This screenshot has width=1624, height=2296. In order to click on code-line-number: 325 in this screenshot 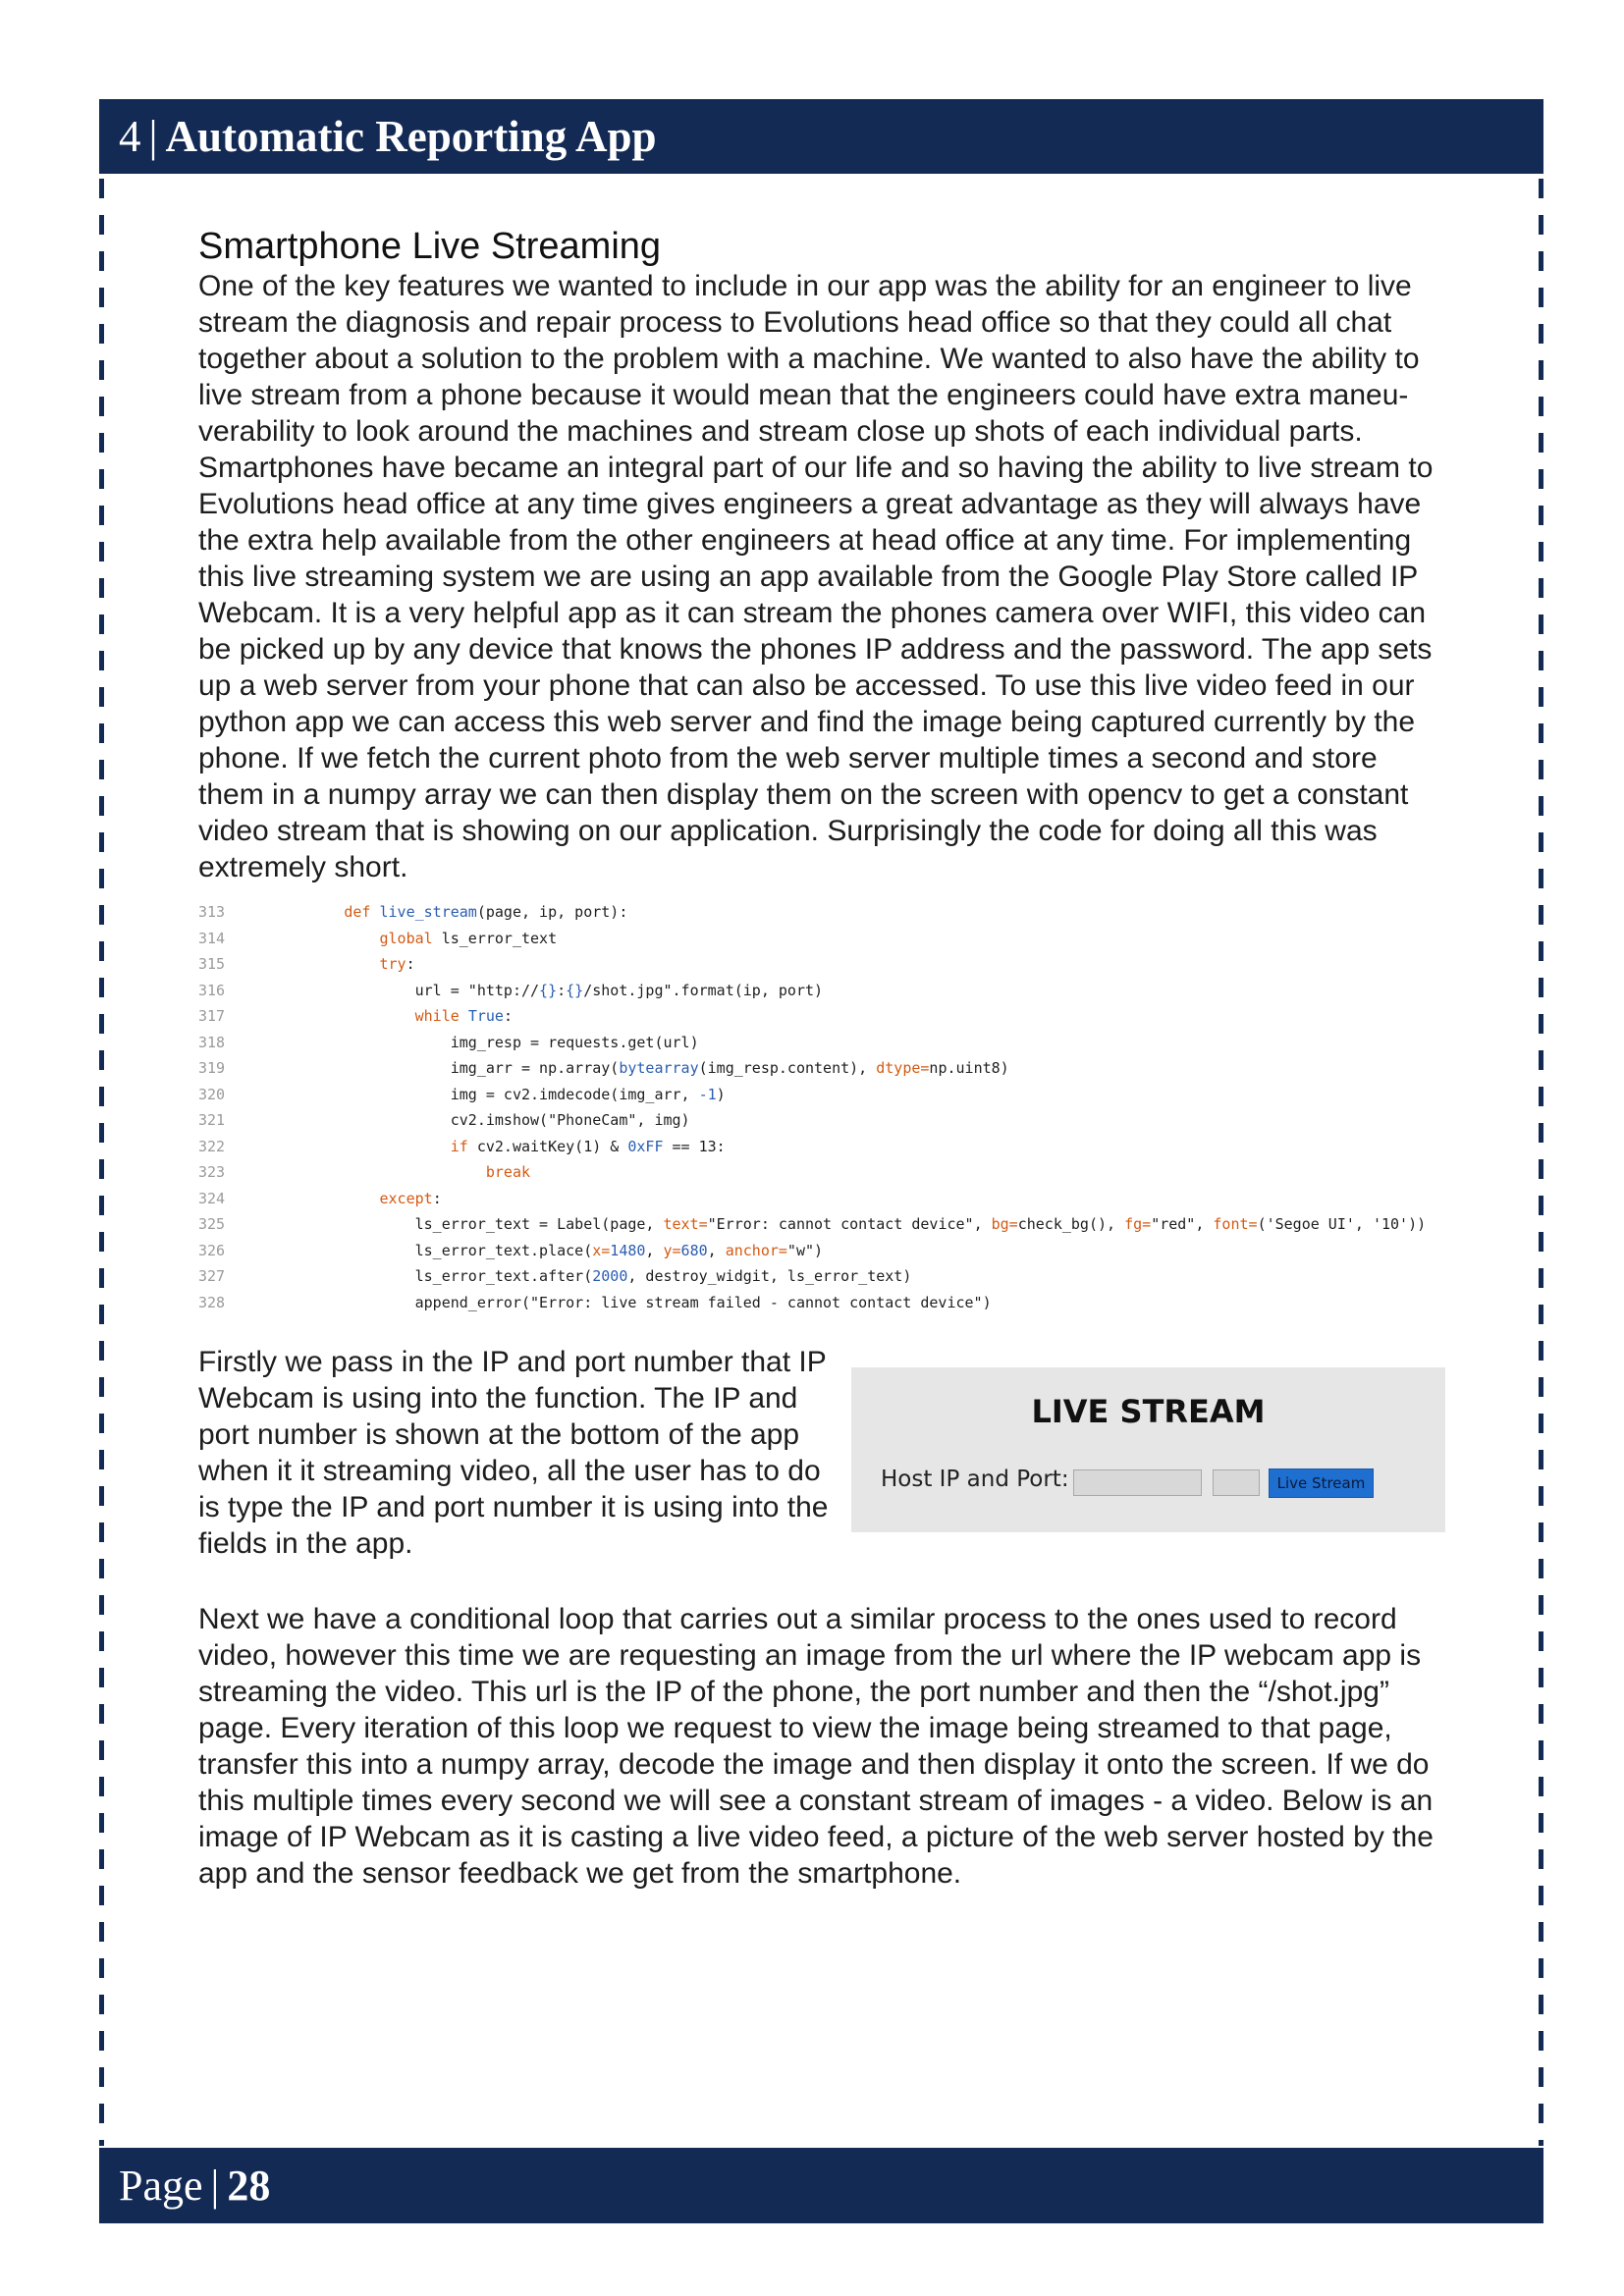, I will do `click(212, 1224)`.